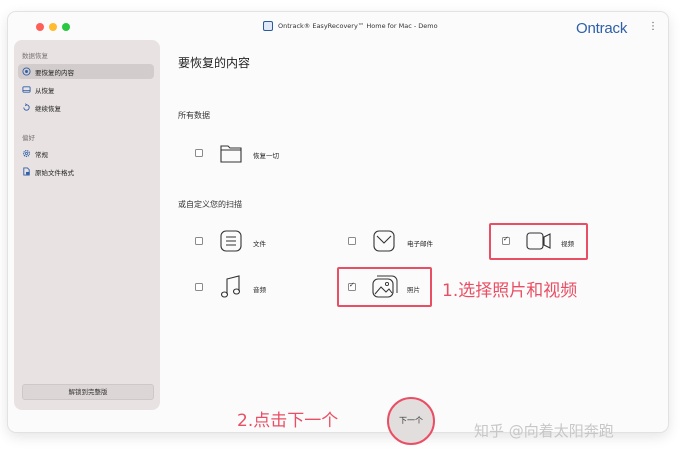  Describe the element at coordinates (230, 286) in the screenshot. I see `music-icon` at that location.